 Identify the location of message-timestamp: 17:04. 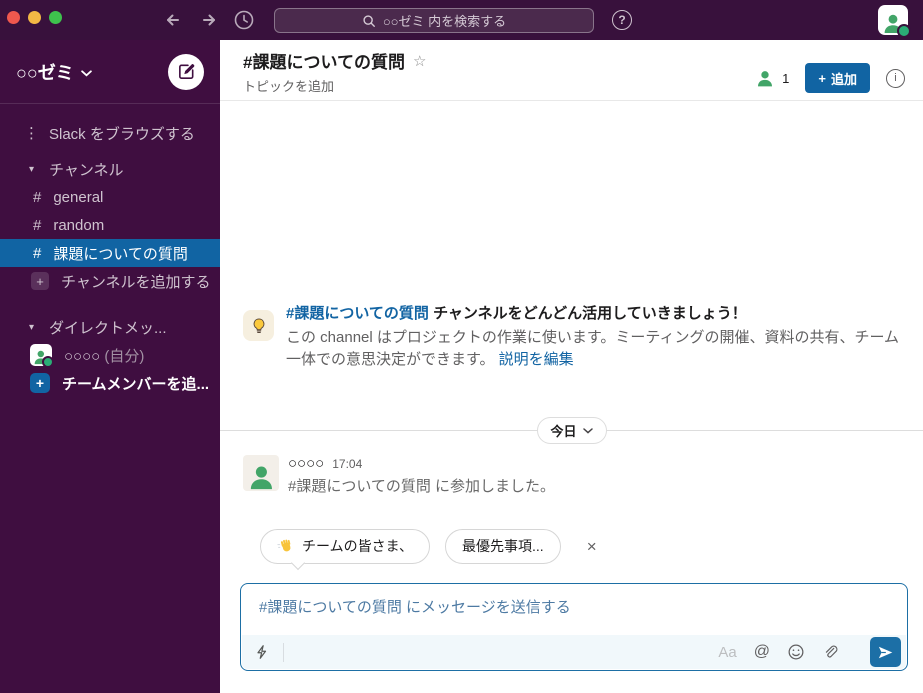
(347, 464).